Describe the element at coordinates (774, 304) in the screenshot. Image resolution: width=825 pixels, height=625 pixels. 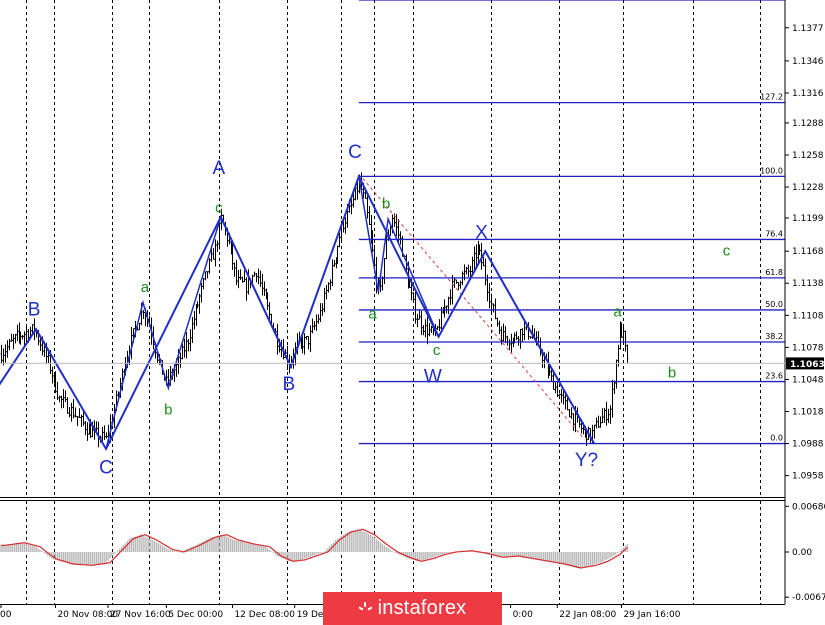
I see `fib-level-label: 50.0` at that location.